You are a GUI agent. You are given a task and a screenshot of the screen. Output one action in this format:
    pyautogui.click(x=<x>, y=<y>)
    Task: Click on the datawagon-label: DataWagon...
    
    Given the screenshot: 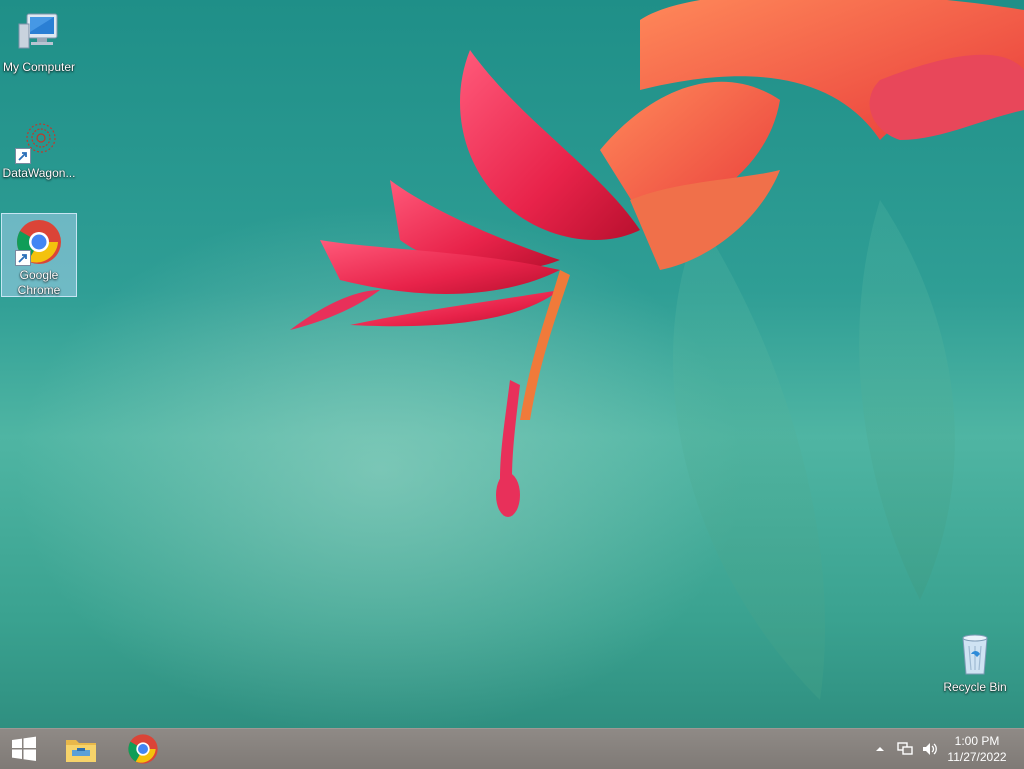 What is the action you would take?
    pyautogui.click(x=39, y=173)
    